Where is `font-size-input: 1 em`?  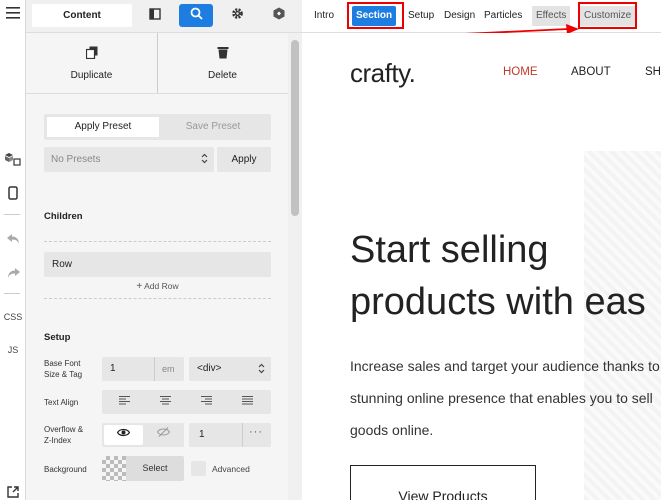
font-size-input: 1 em is located at coordinates (143, 369).